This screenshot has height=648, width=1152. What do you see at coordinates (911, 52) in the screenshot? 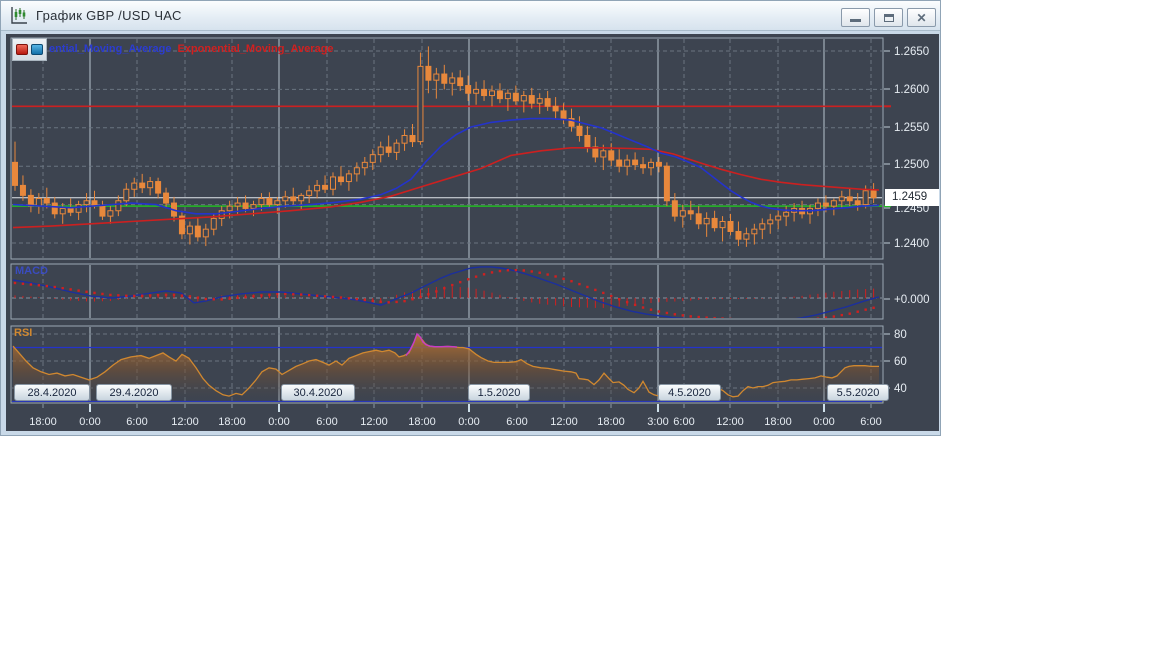
I see `price-axis-label: 1.2650` at bounding box center [911, 52].